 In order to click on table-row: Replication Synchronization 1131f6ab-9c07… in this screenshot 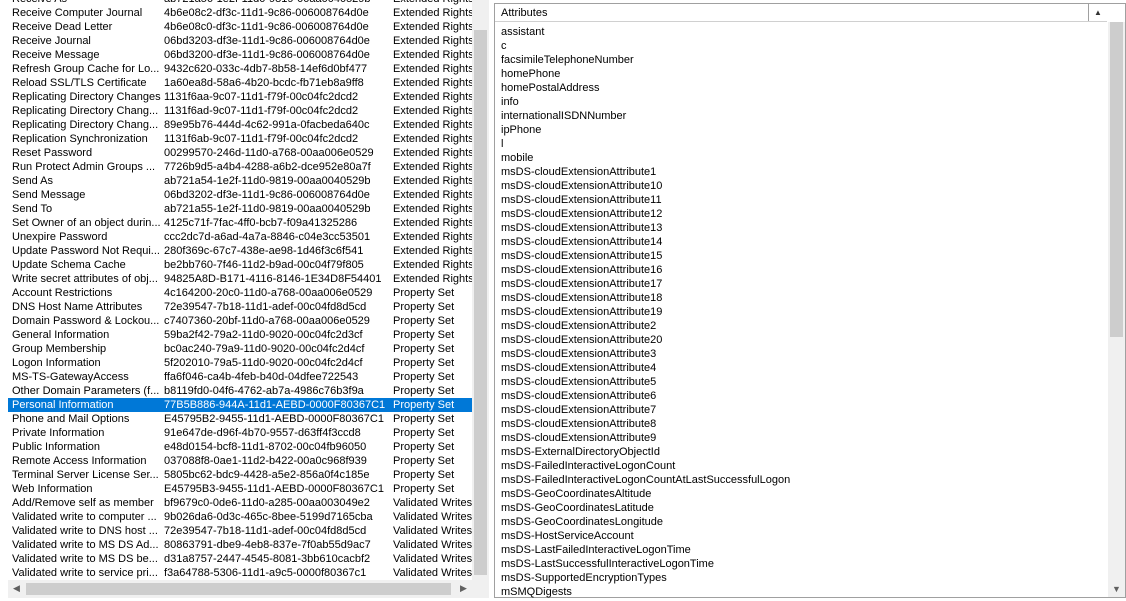, I will do `click(240, 139)`.